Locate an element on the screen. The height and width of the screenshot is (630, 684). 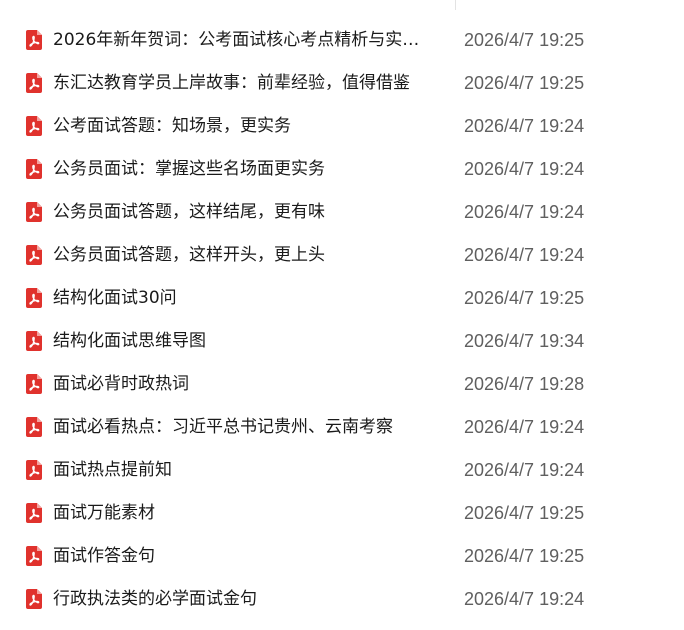
file-name: 结构化面试30问 is located at coordinates (115, 298).